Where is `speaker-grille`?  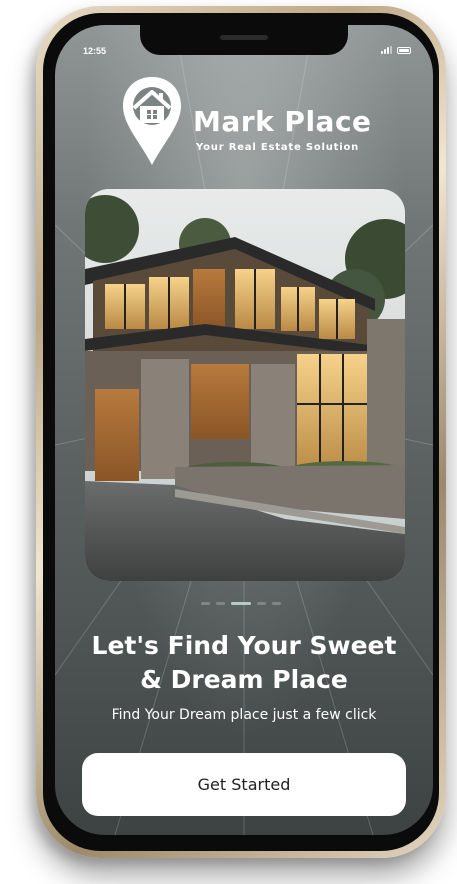 speaker-grille is located at coordinates (244, 37).